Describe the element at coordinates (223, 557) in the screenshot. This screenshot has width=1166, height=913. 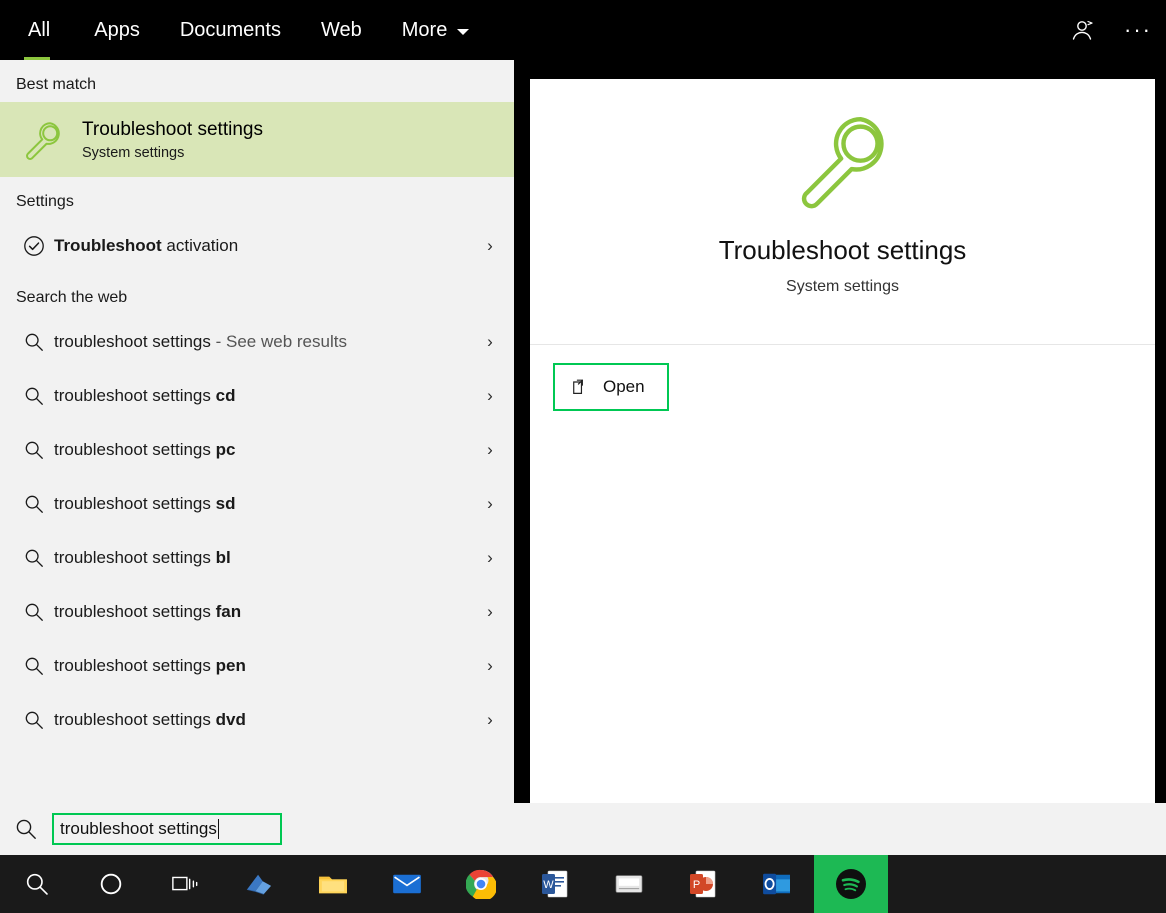
I see `list-item-label-suffix: bl` at that location.